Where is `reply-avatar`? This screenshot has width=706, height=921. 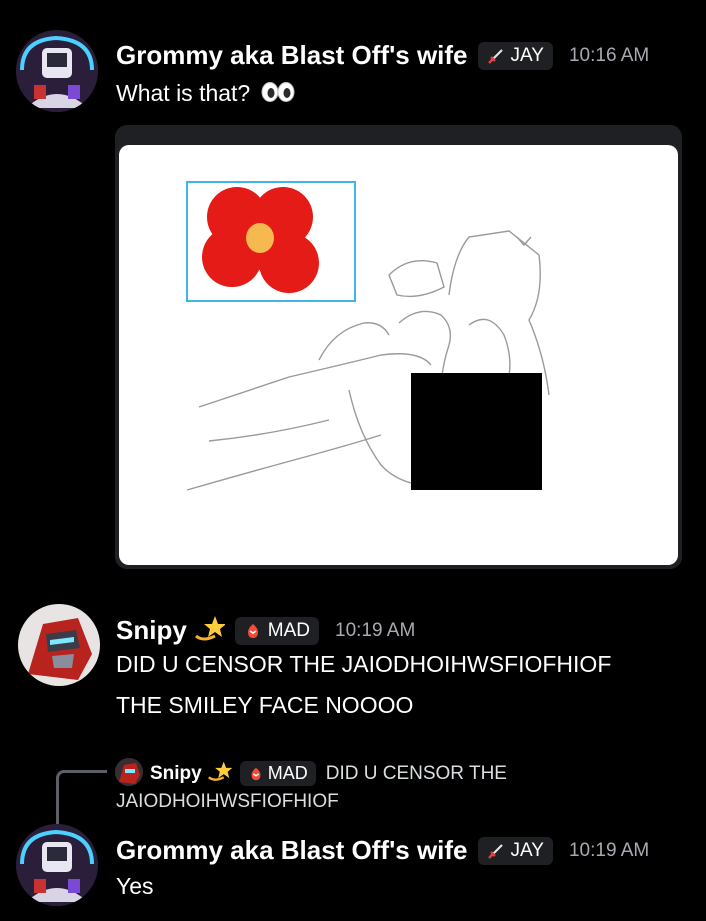
reply-avatar is located at coordinates (129, 772).